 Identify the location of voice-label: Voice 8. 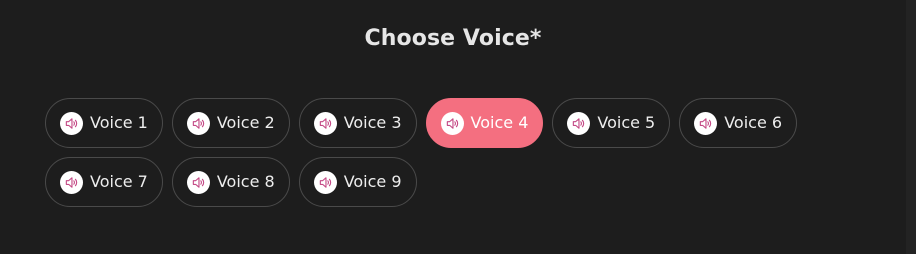
(245, 181).